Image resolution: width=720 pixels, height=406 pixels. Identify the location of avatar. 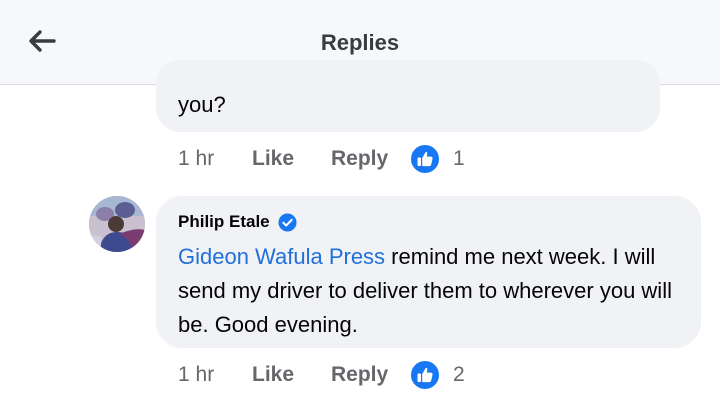
(117, 224).